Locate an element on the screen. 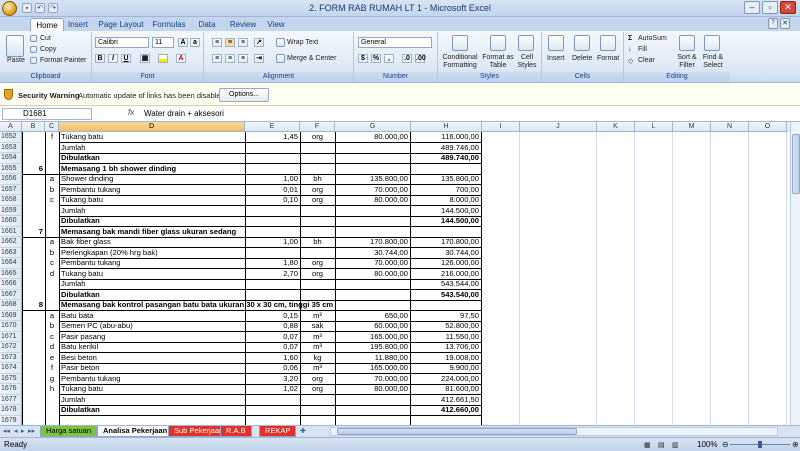 This screenshot has width=800, height=451. percent-icon: % is located at coordinates (376, 58).